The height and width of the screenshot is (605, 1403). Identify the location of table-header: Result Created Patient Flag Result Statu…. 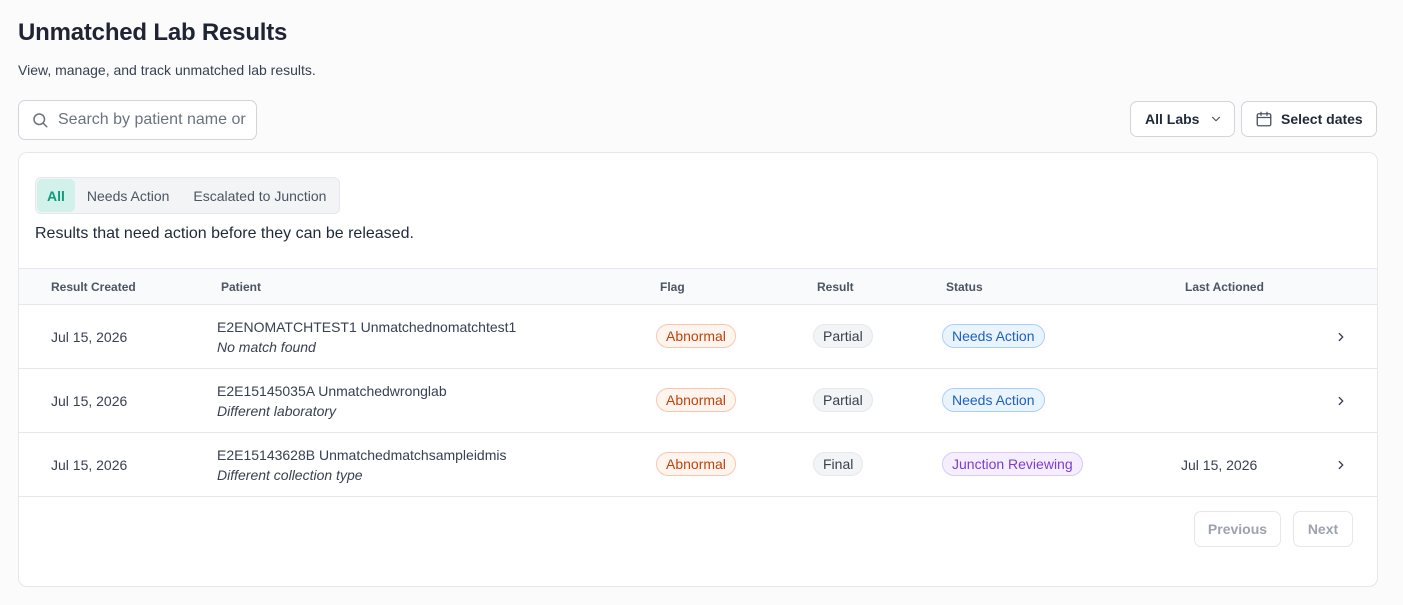
(698, 286).